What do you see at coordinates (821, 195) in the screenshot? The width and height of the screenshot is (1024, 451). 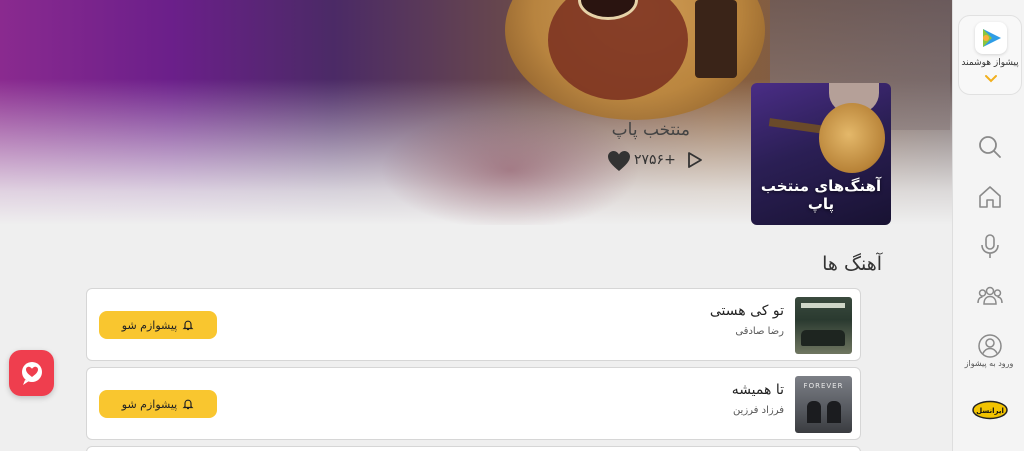 I see `cover-title: آهنگ‌های منتخب پاپ` at bounding box center [821, 195].